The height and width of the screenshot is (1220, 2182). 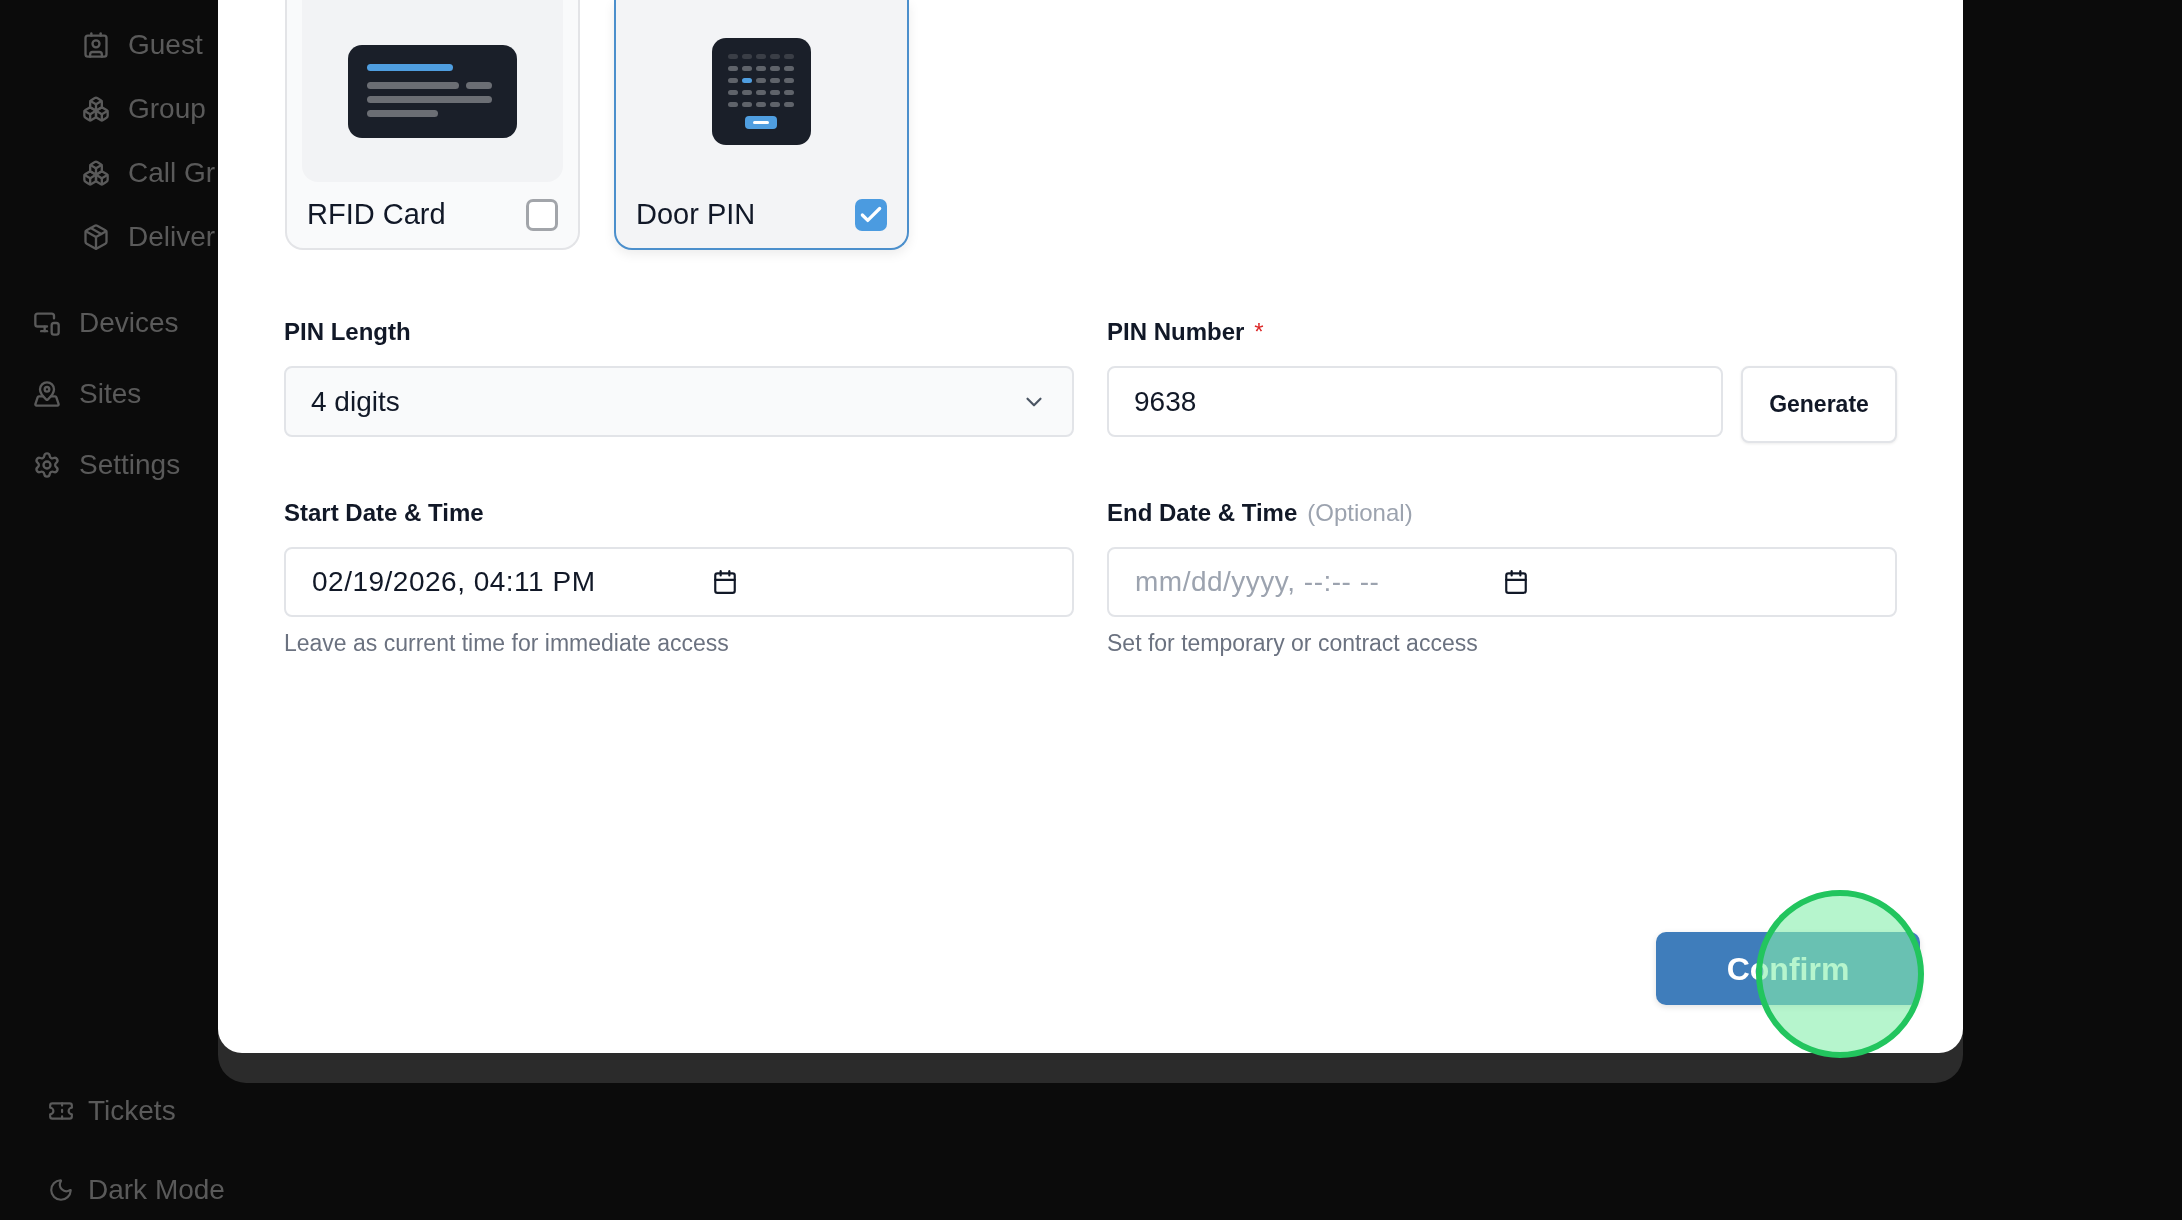 I want to click on field-label: PIN Length, so click(x=348, y=332).